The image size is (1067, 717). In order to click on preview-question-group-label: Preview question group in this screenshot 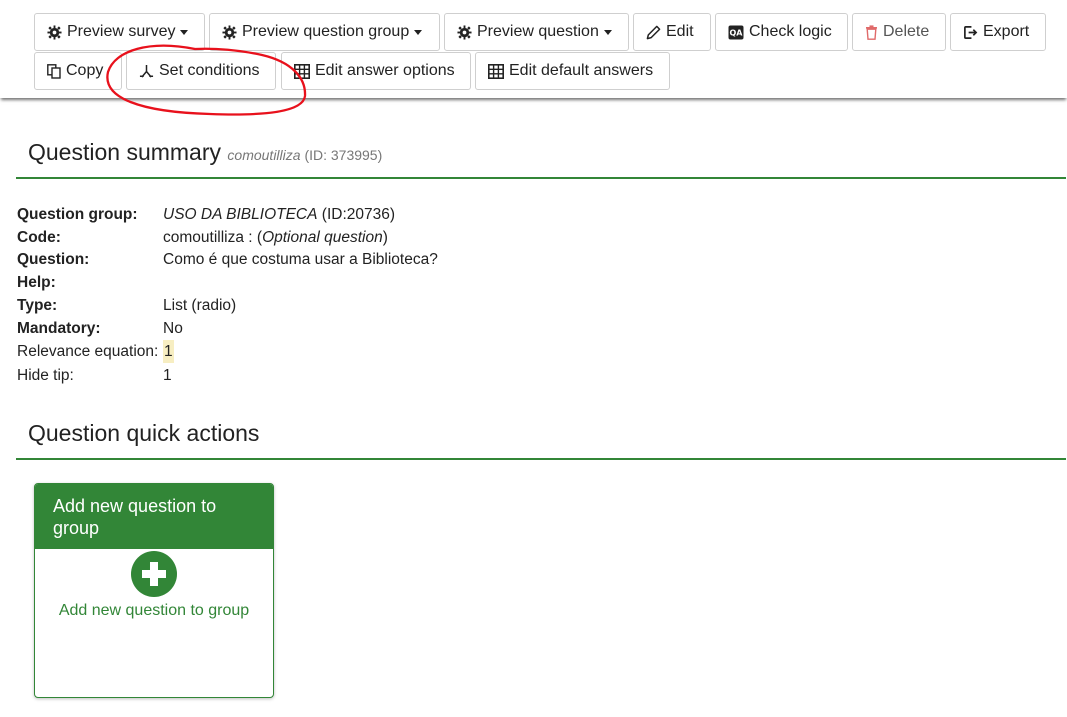, I will do `click(326, 31)`.